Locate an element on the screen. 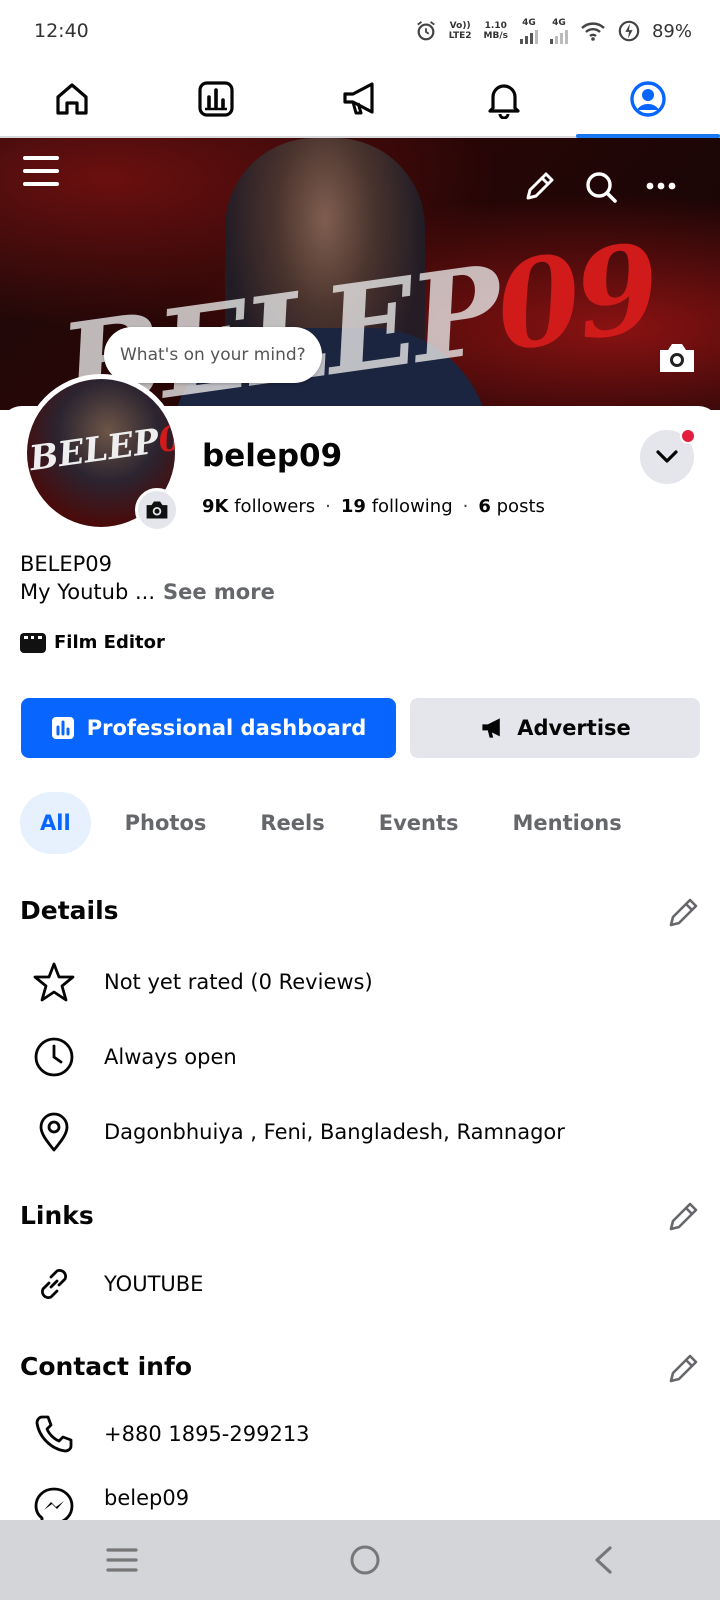 The image size is (720, 1600). tab-all: All is located at coordinates (55, 823).